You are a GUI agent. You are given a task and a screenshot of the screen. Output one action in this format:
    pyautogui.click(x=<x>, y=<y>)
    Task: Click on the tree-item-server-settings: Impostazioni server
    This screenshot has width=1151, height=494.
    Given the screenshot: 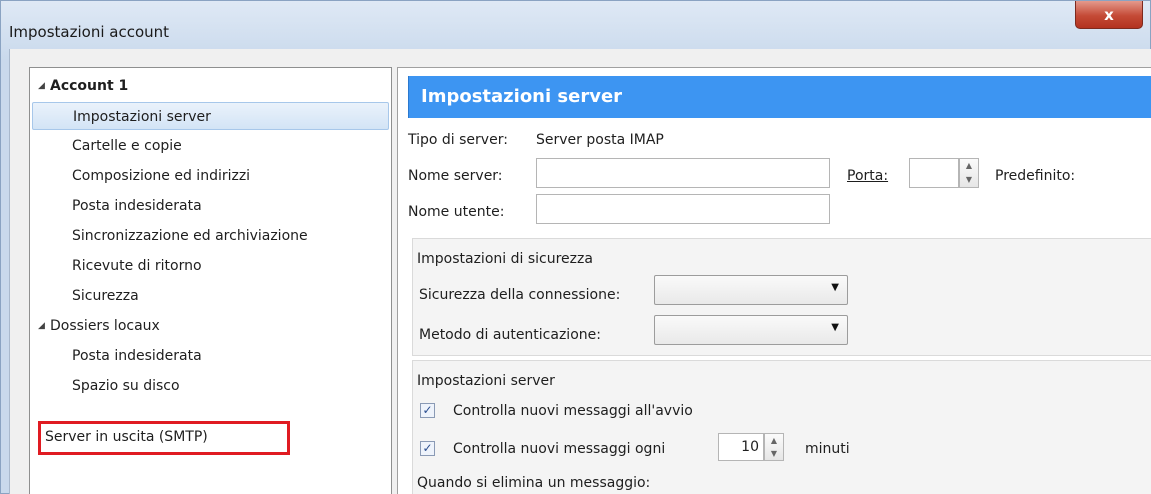 What is the action you would take?
    pyautogui.click(x=210, y=116)
    